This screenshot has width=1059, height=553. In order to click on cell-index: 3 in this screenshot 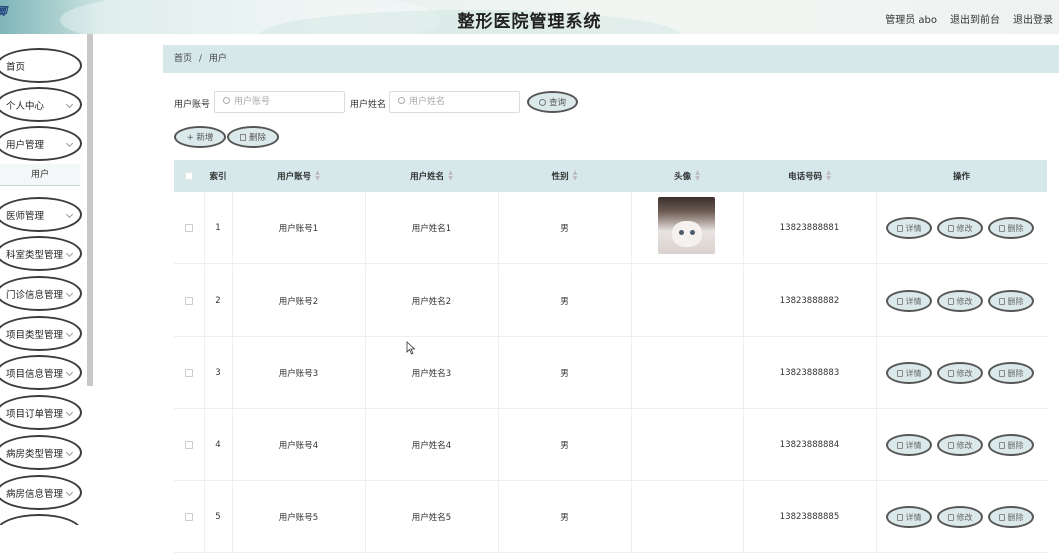, I will do `click(218, 373)`.